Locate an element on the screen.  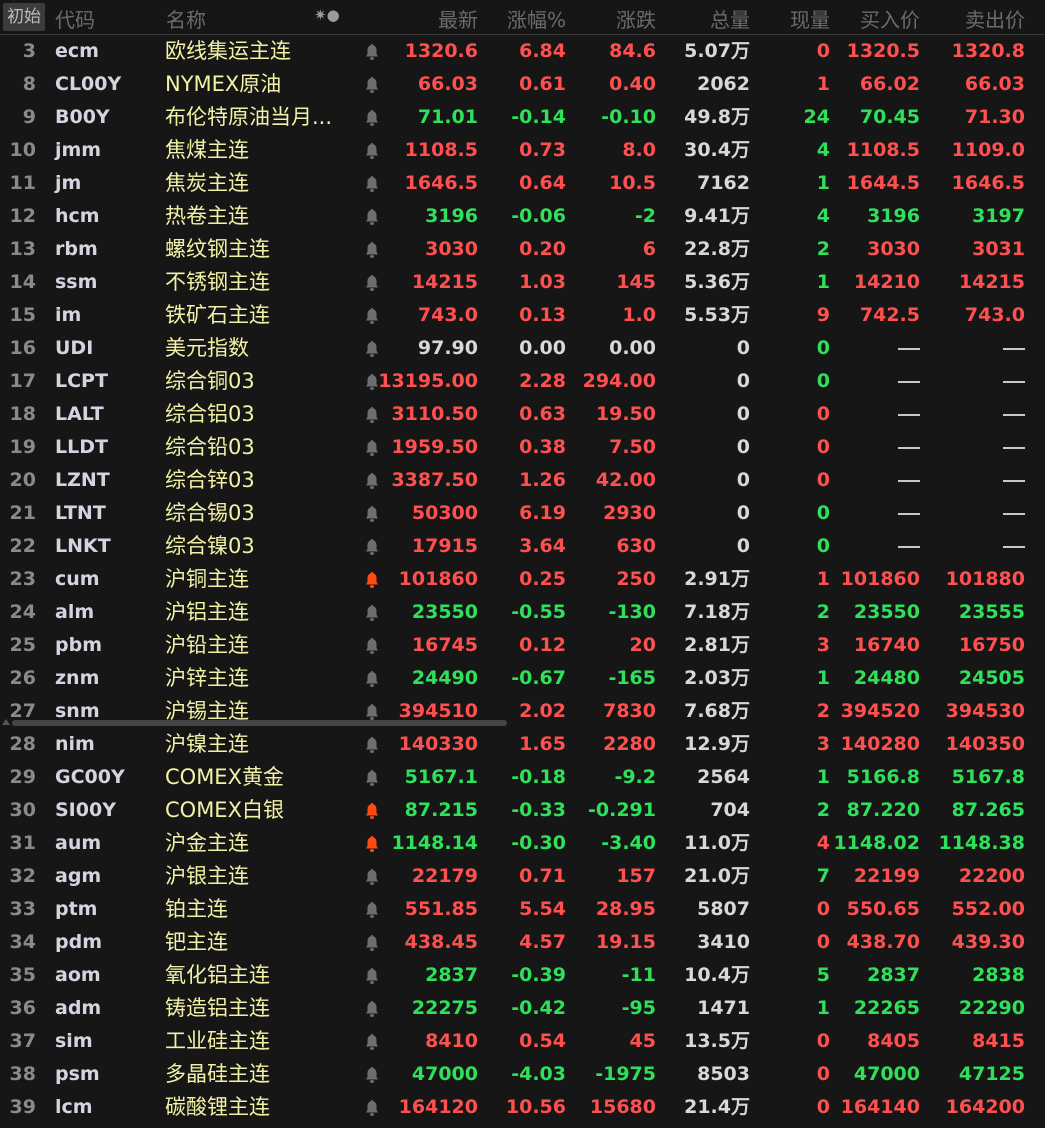
row-index: 28 is located at coordinates (22, 744).